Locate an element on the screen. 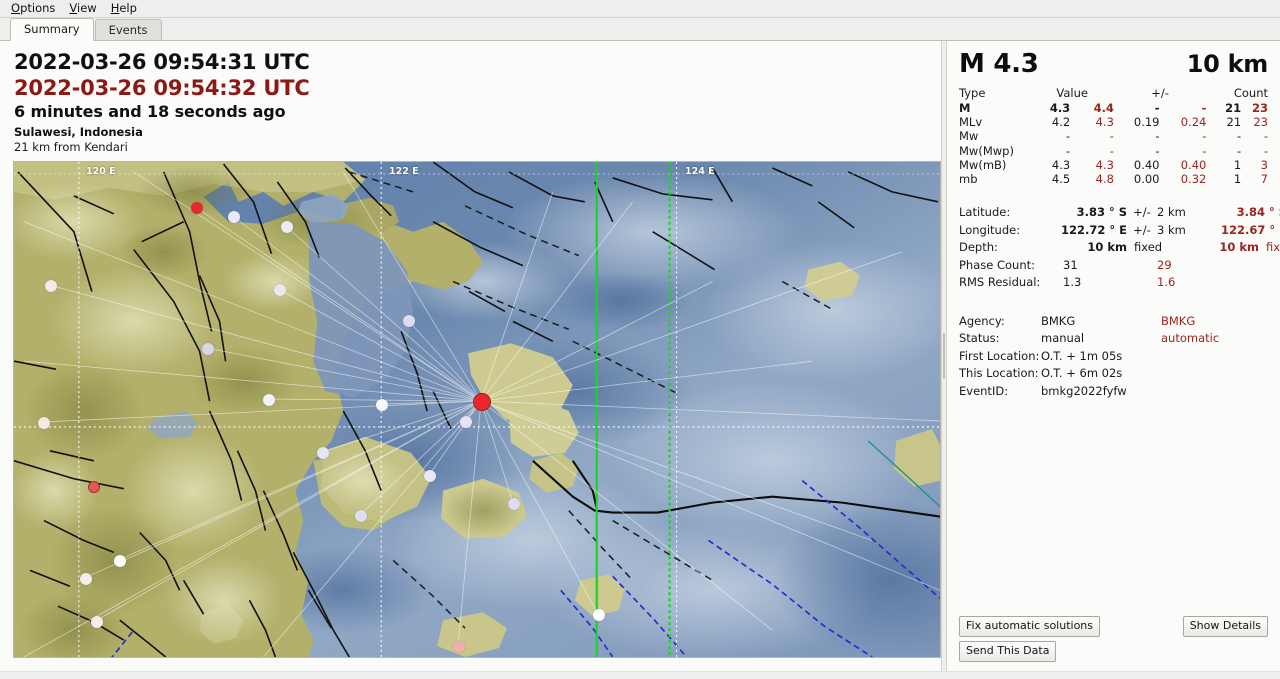  show-details-button: Show Details is located at coordinates (1225, 626).